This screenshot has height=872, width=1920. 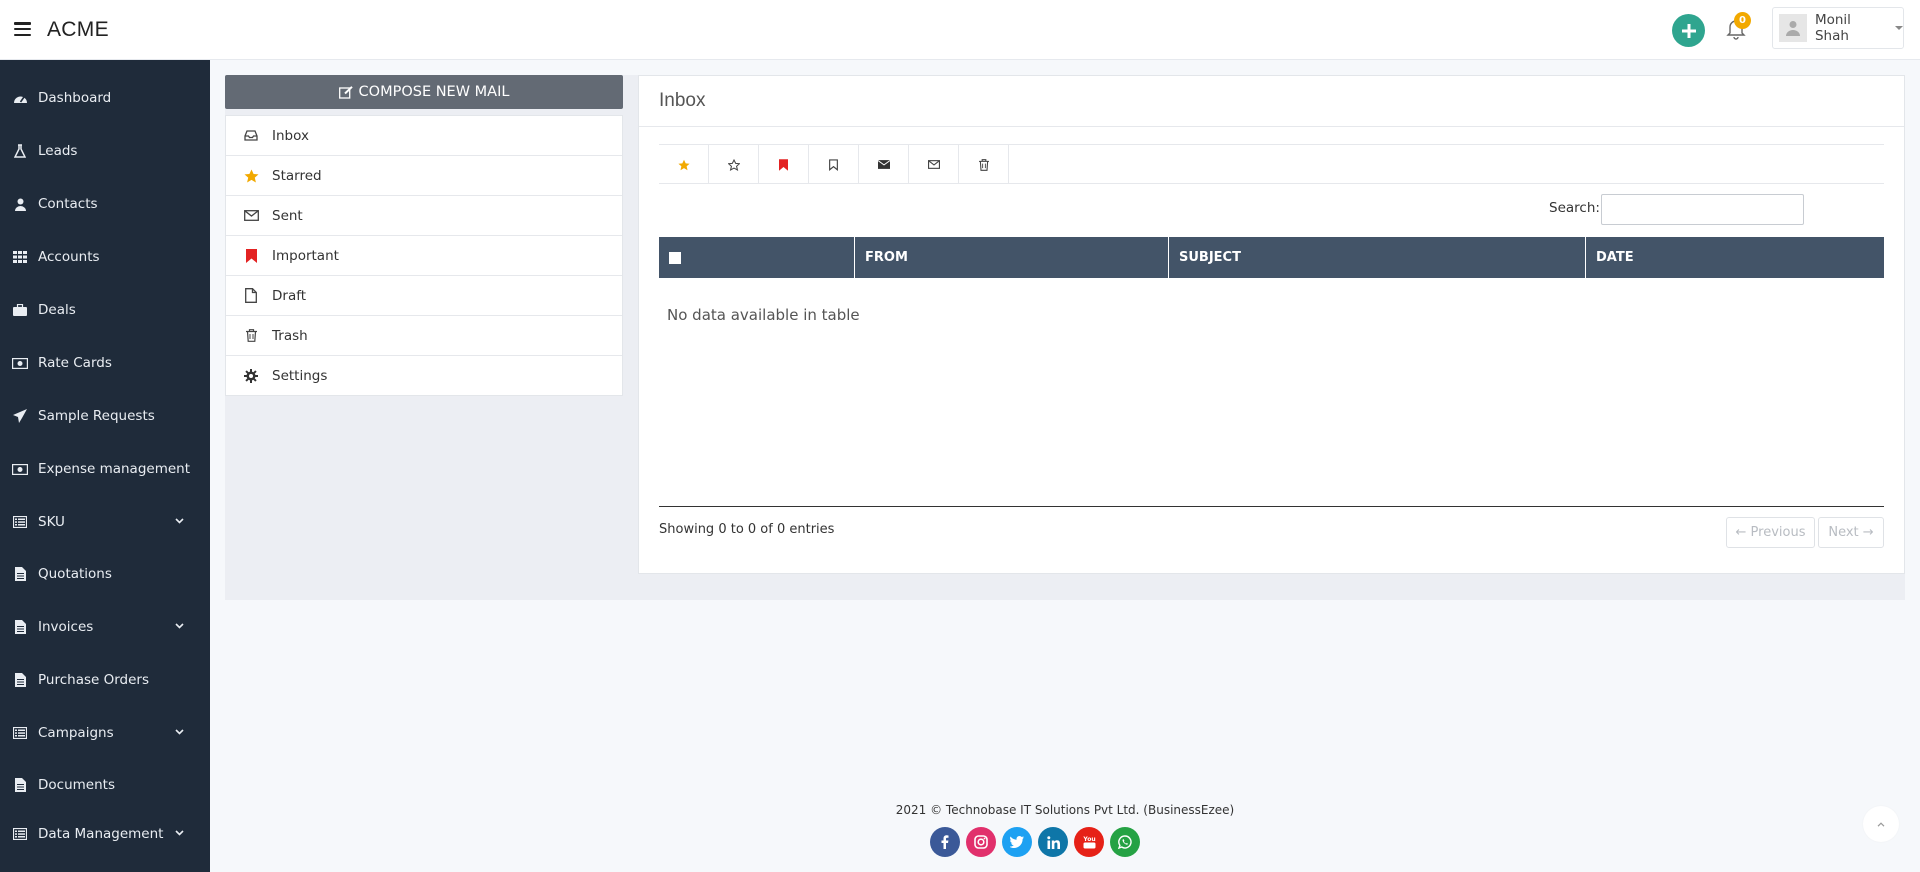 I want to click on column-header-from: FROM, so click(x=1012, y=257).